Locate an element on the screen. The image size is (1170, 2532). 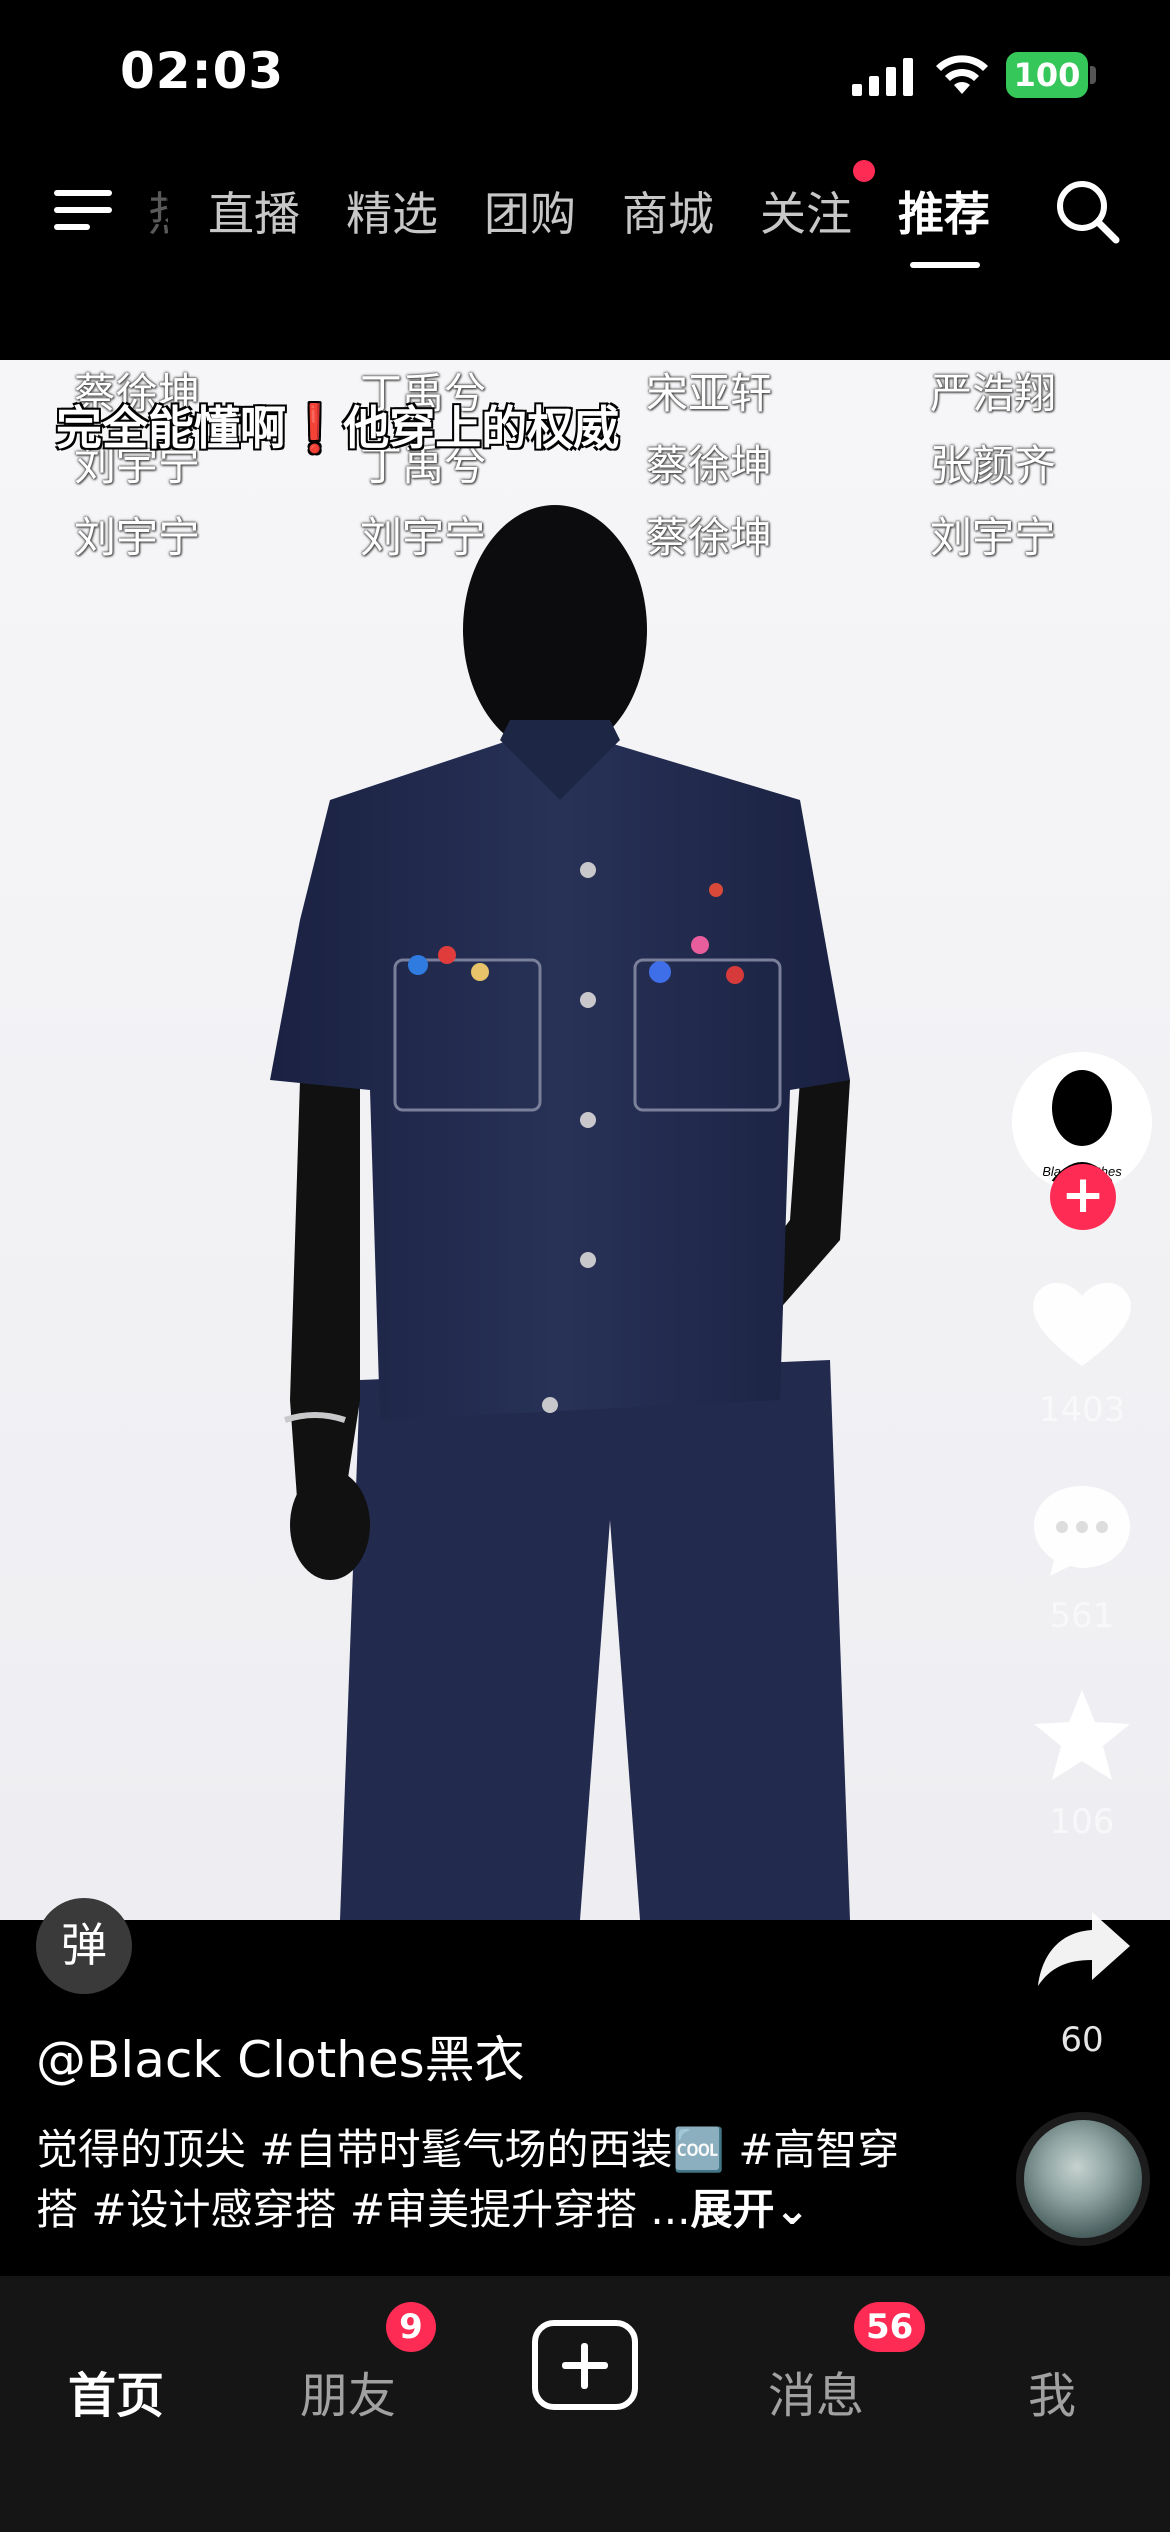
tab-featured: 精选 is located at coordinates (392, 211).